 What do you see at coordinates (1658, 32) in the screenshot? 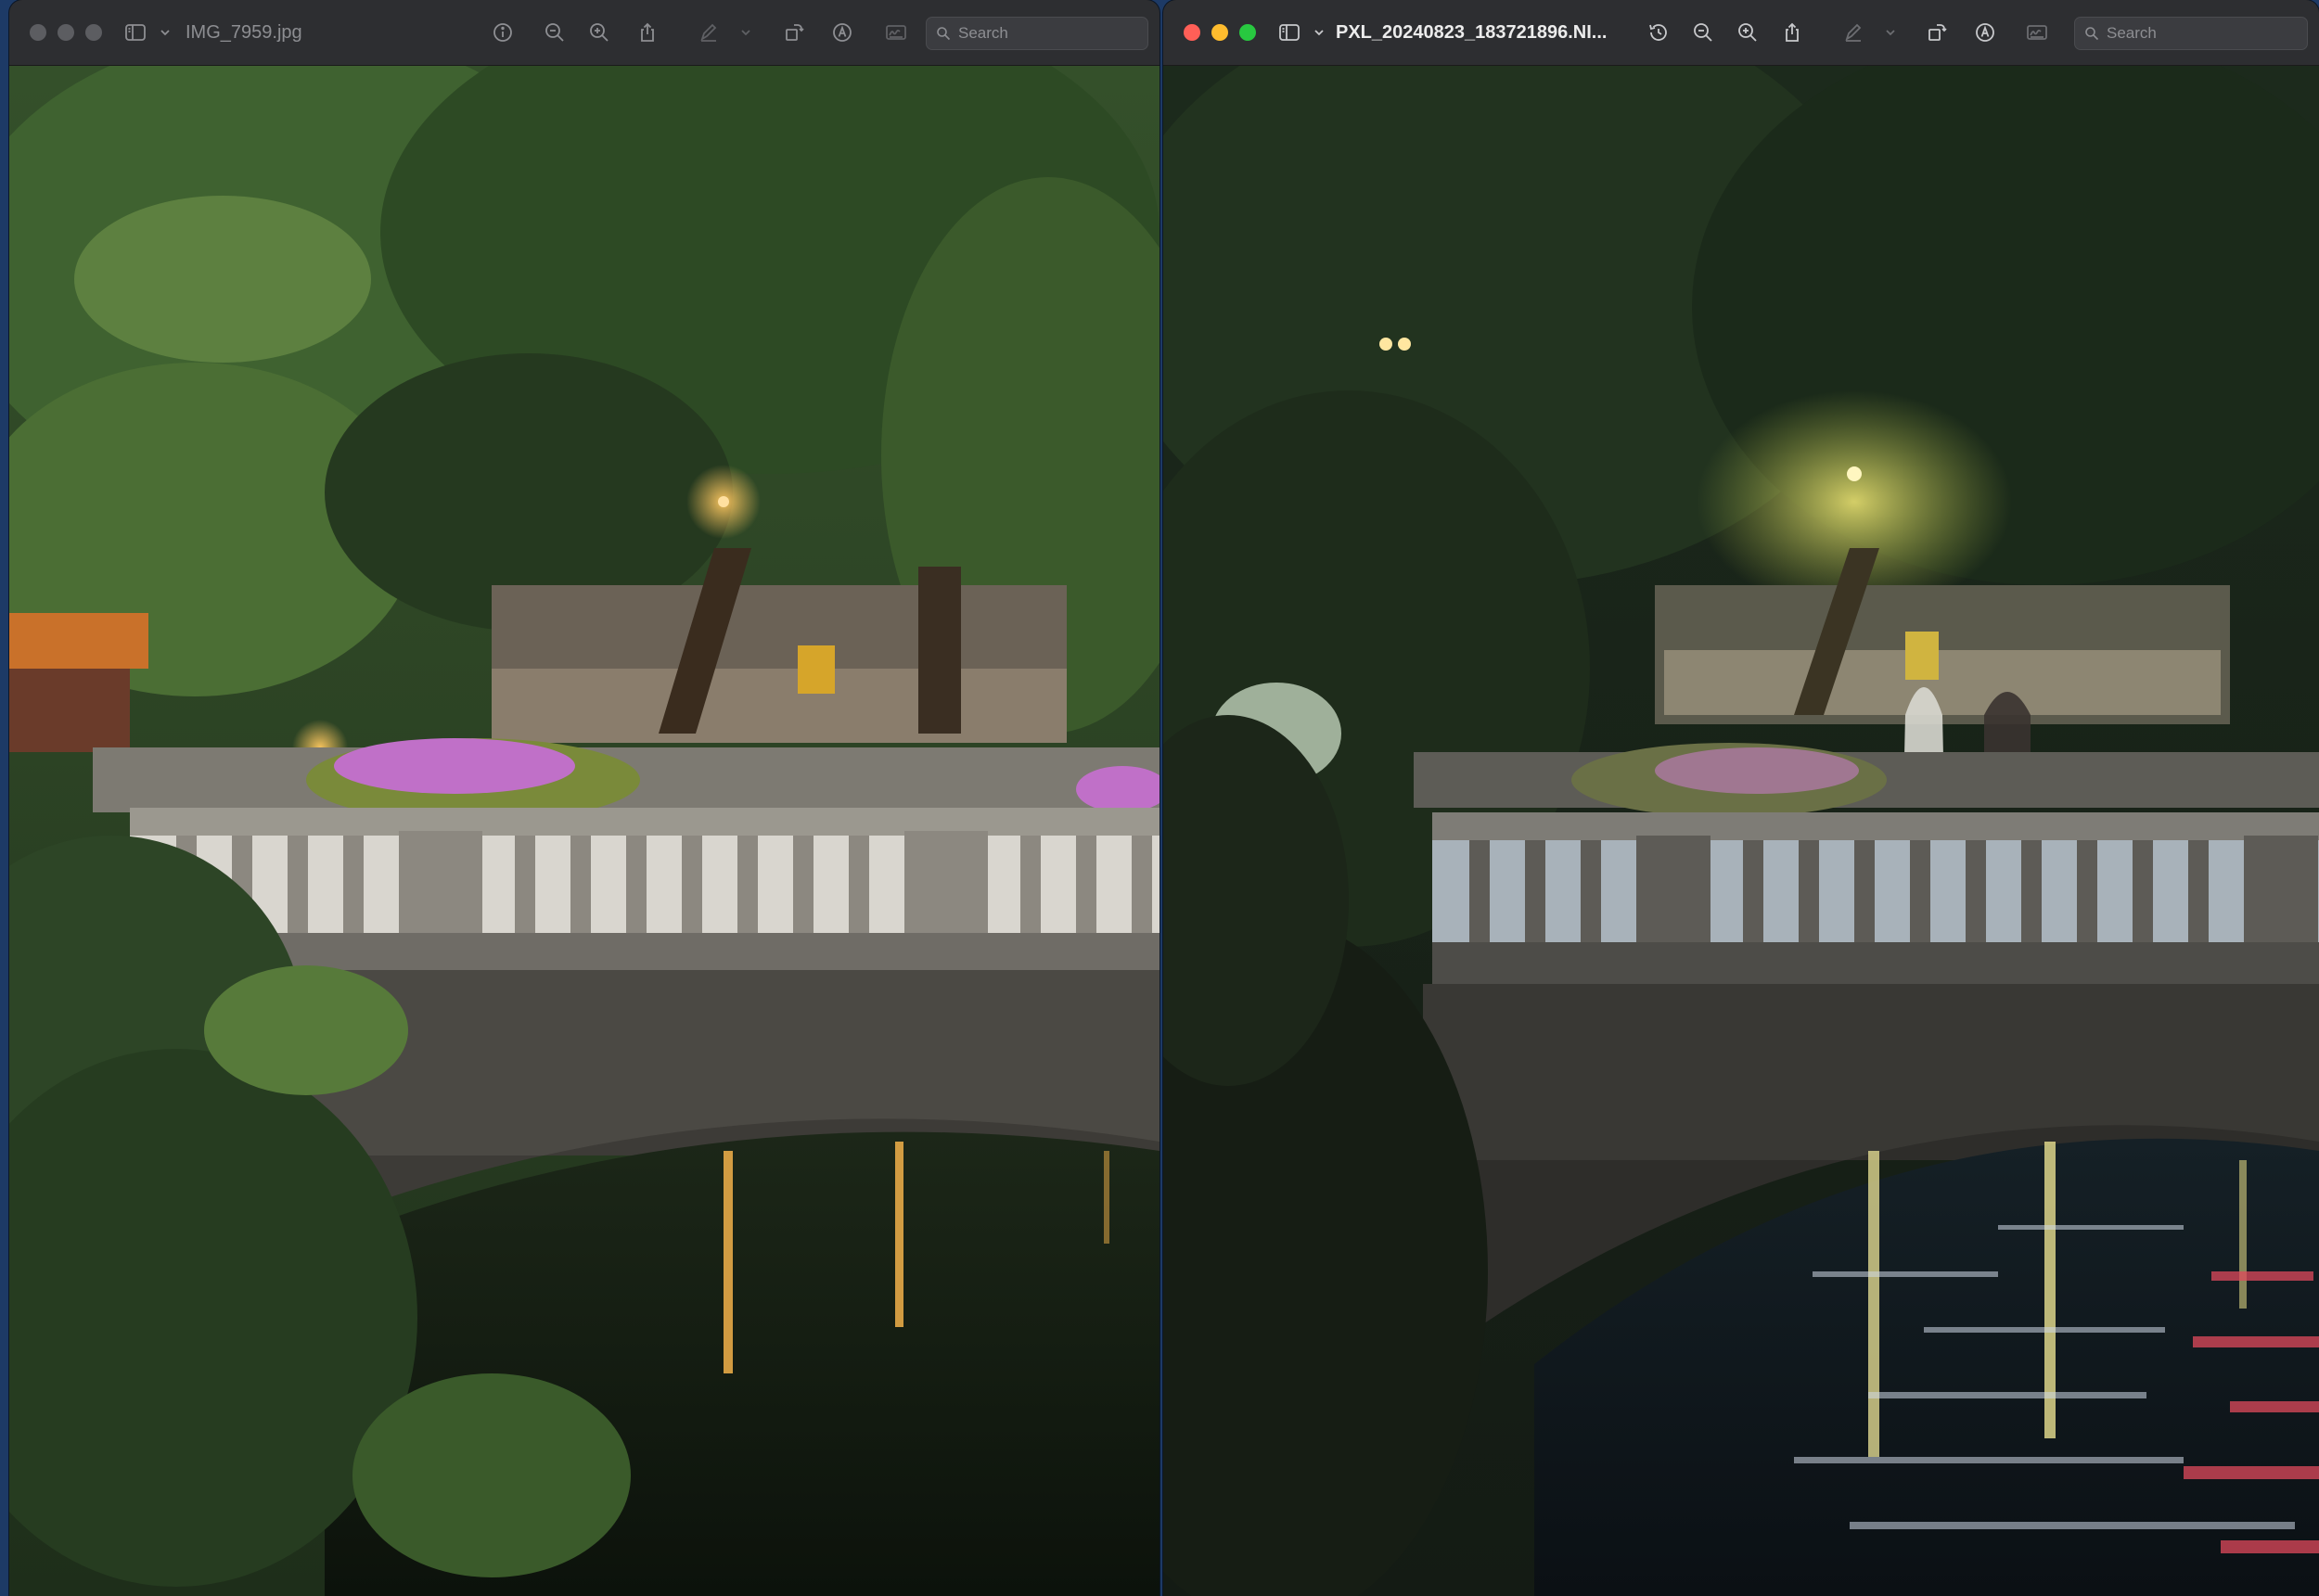
I see `history-icon` at bounding box center [1658, 32].